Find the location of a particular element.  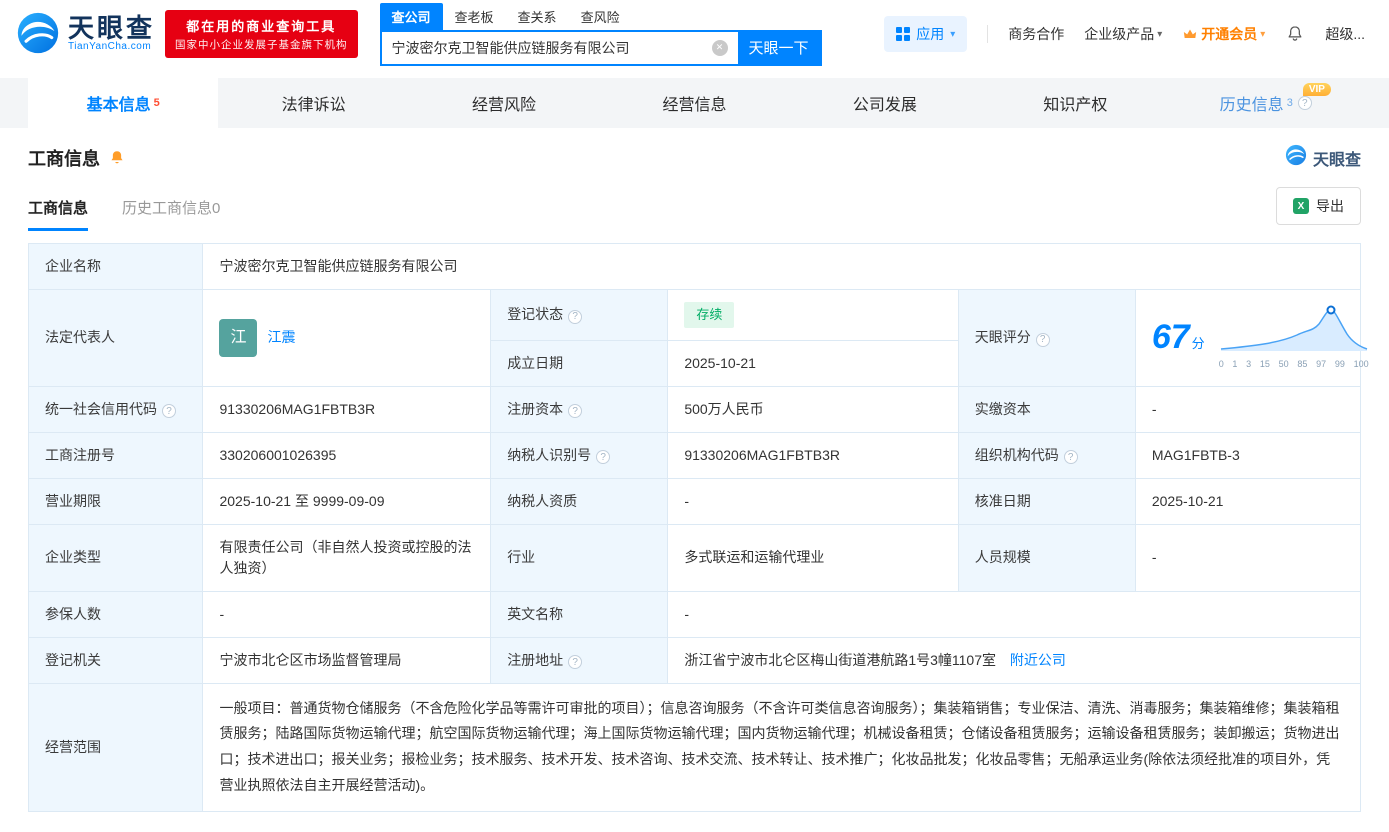

label-reg-address: 注册地址? is located at coordinates (579, 660).